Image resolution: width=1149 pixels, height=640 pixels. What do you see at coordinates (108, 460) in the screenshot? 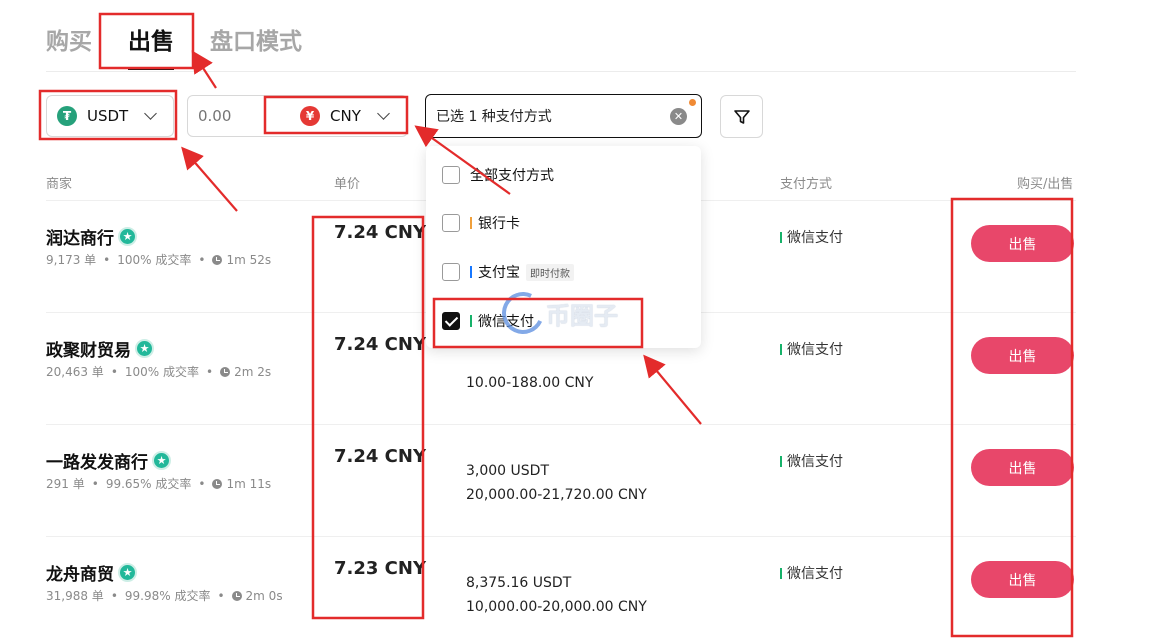
I see `merchant-name: 一路发发商行 ★` at bounding box center [108, 460].